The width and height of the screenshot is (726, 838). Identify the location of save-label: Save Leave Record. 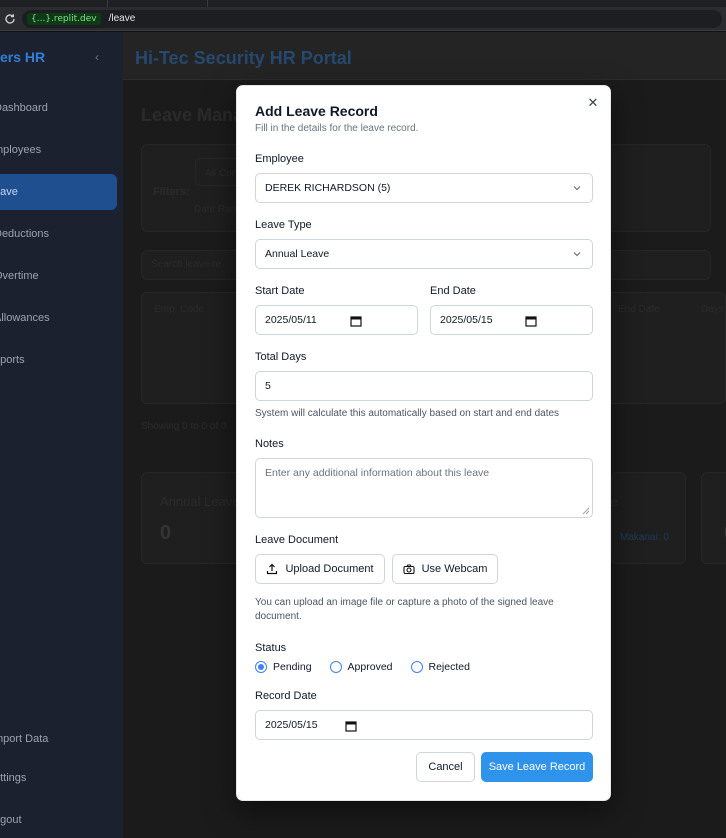
(537, 767).